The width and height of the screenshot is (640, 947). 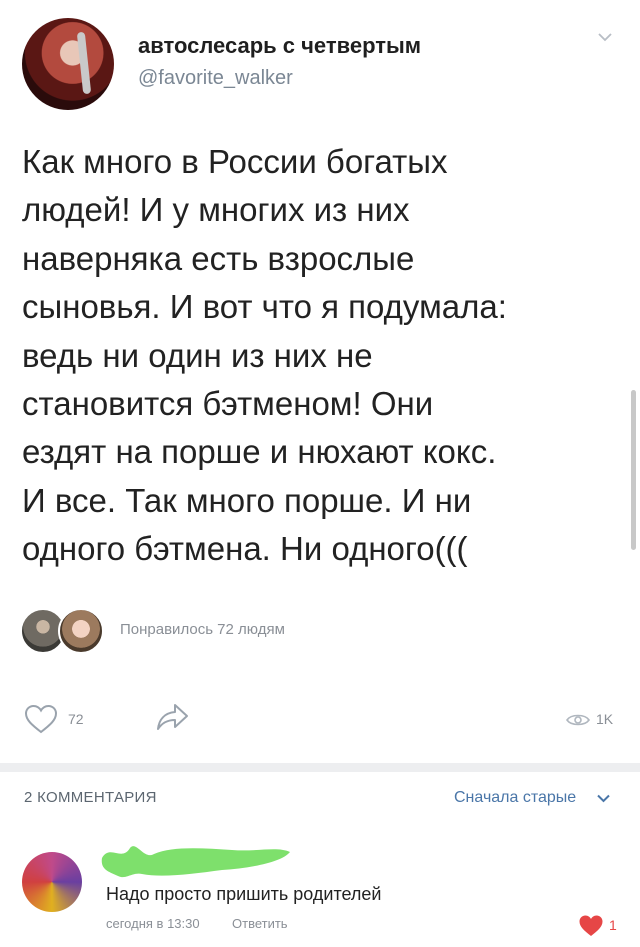 I want to click on author-name: автослесарь с четвертым, so click(x=279, y=46).